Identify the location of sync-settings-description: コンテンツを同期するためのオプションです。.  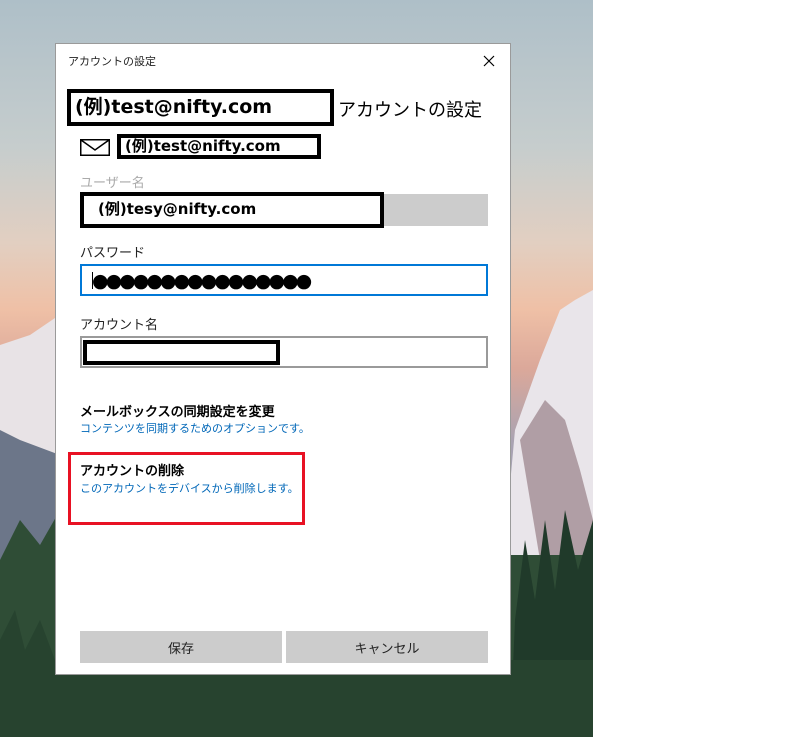
(195, 428).